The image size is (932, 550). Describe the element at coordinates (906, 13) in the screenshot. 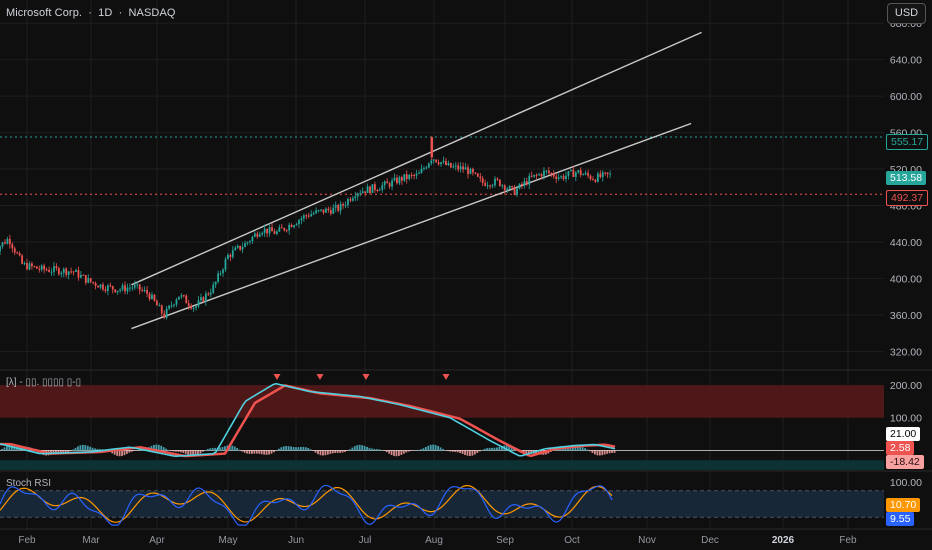

I see `currency-button: USD` at that location.